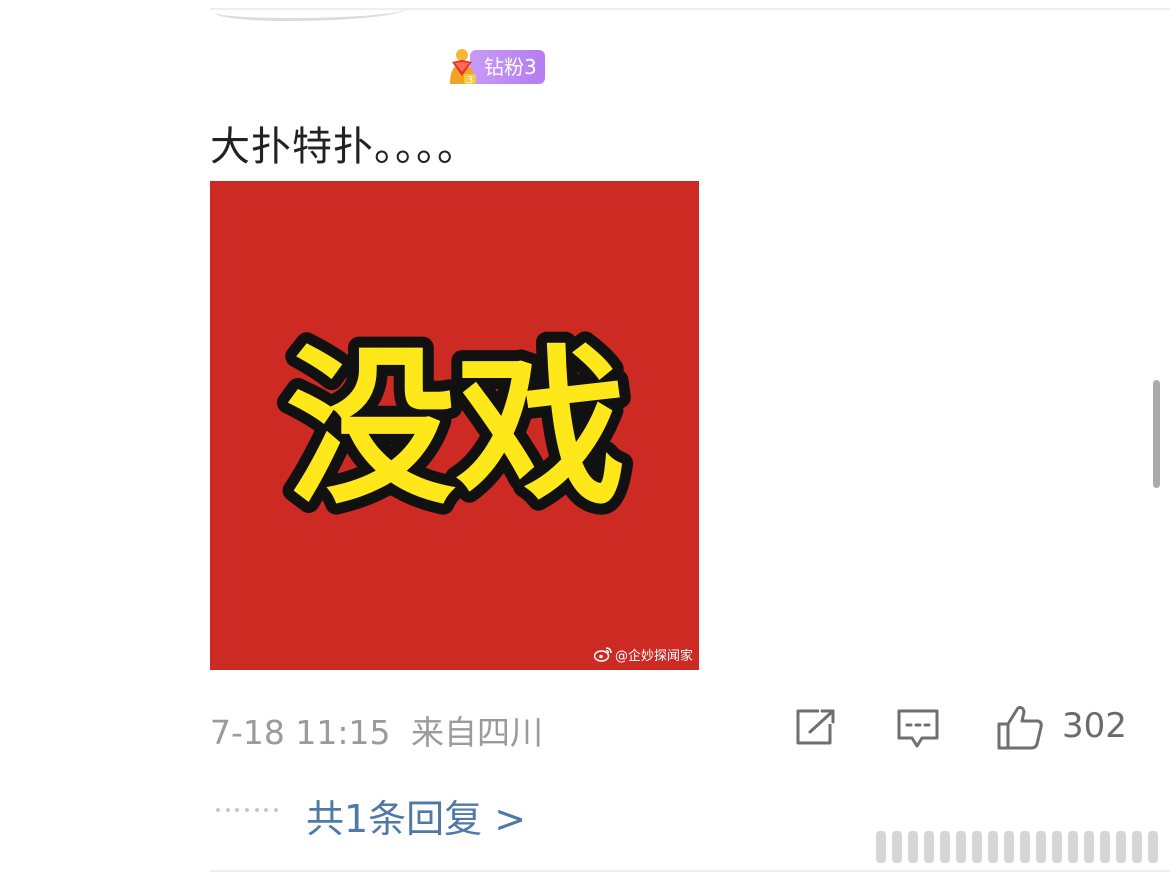 The image size is (1170, 876). What do you see at coordinates (416, 815) in the screenshot?
I see `view-replies-link: 共1条回复 >` at bounding box center [416, 815].